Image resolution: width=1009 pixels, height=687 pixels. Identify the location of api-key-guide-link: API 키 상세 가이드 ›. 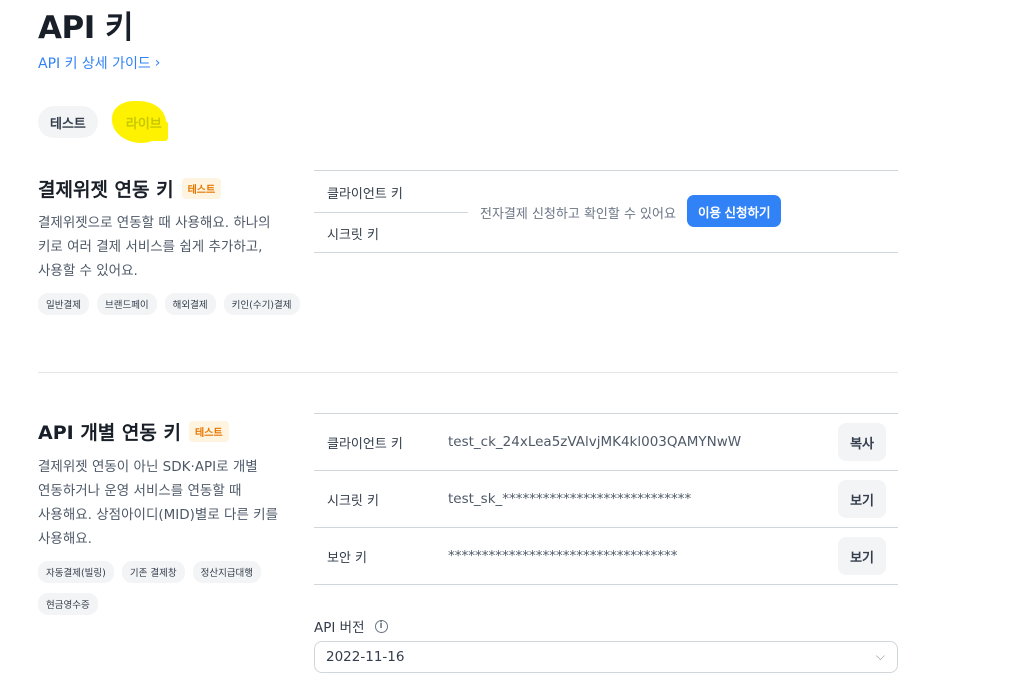
(99, 63).